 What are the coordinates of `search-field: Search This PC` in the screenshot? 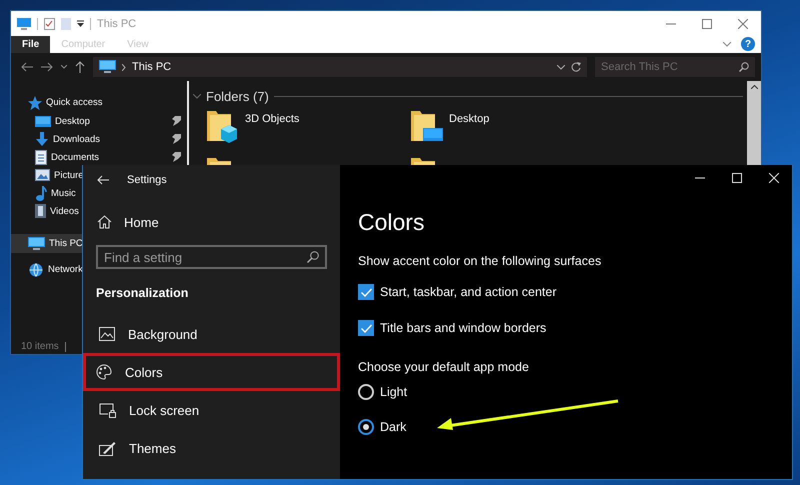 It's located at (675, 67).